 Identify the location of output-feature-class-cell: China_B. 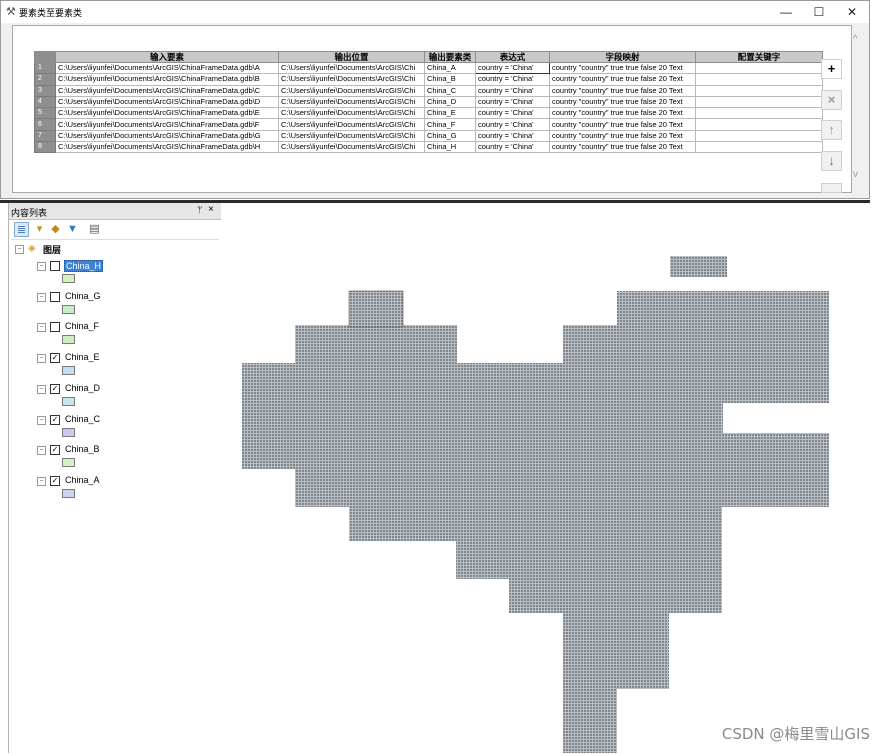
(450, 79).